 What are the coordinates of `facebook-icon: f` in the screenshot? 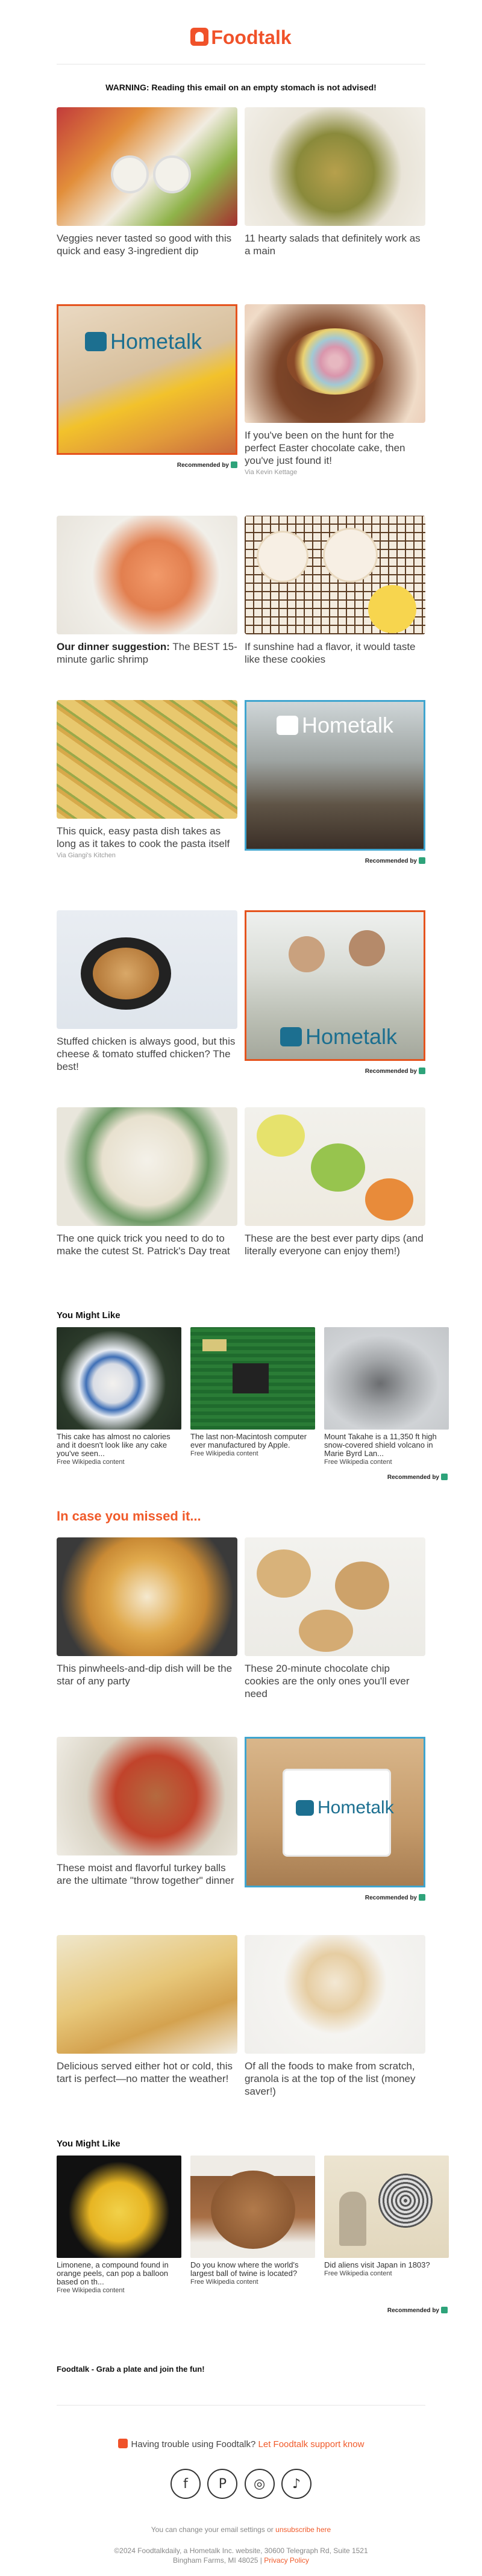 It's located at (186, 2484).